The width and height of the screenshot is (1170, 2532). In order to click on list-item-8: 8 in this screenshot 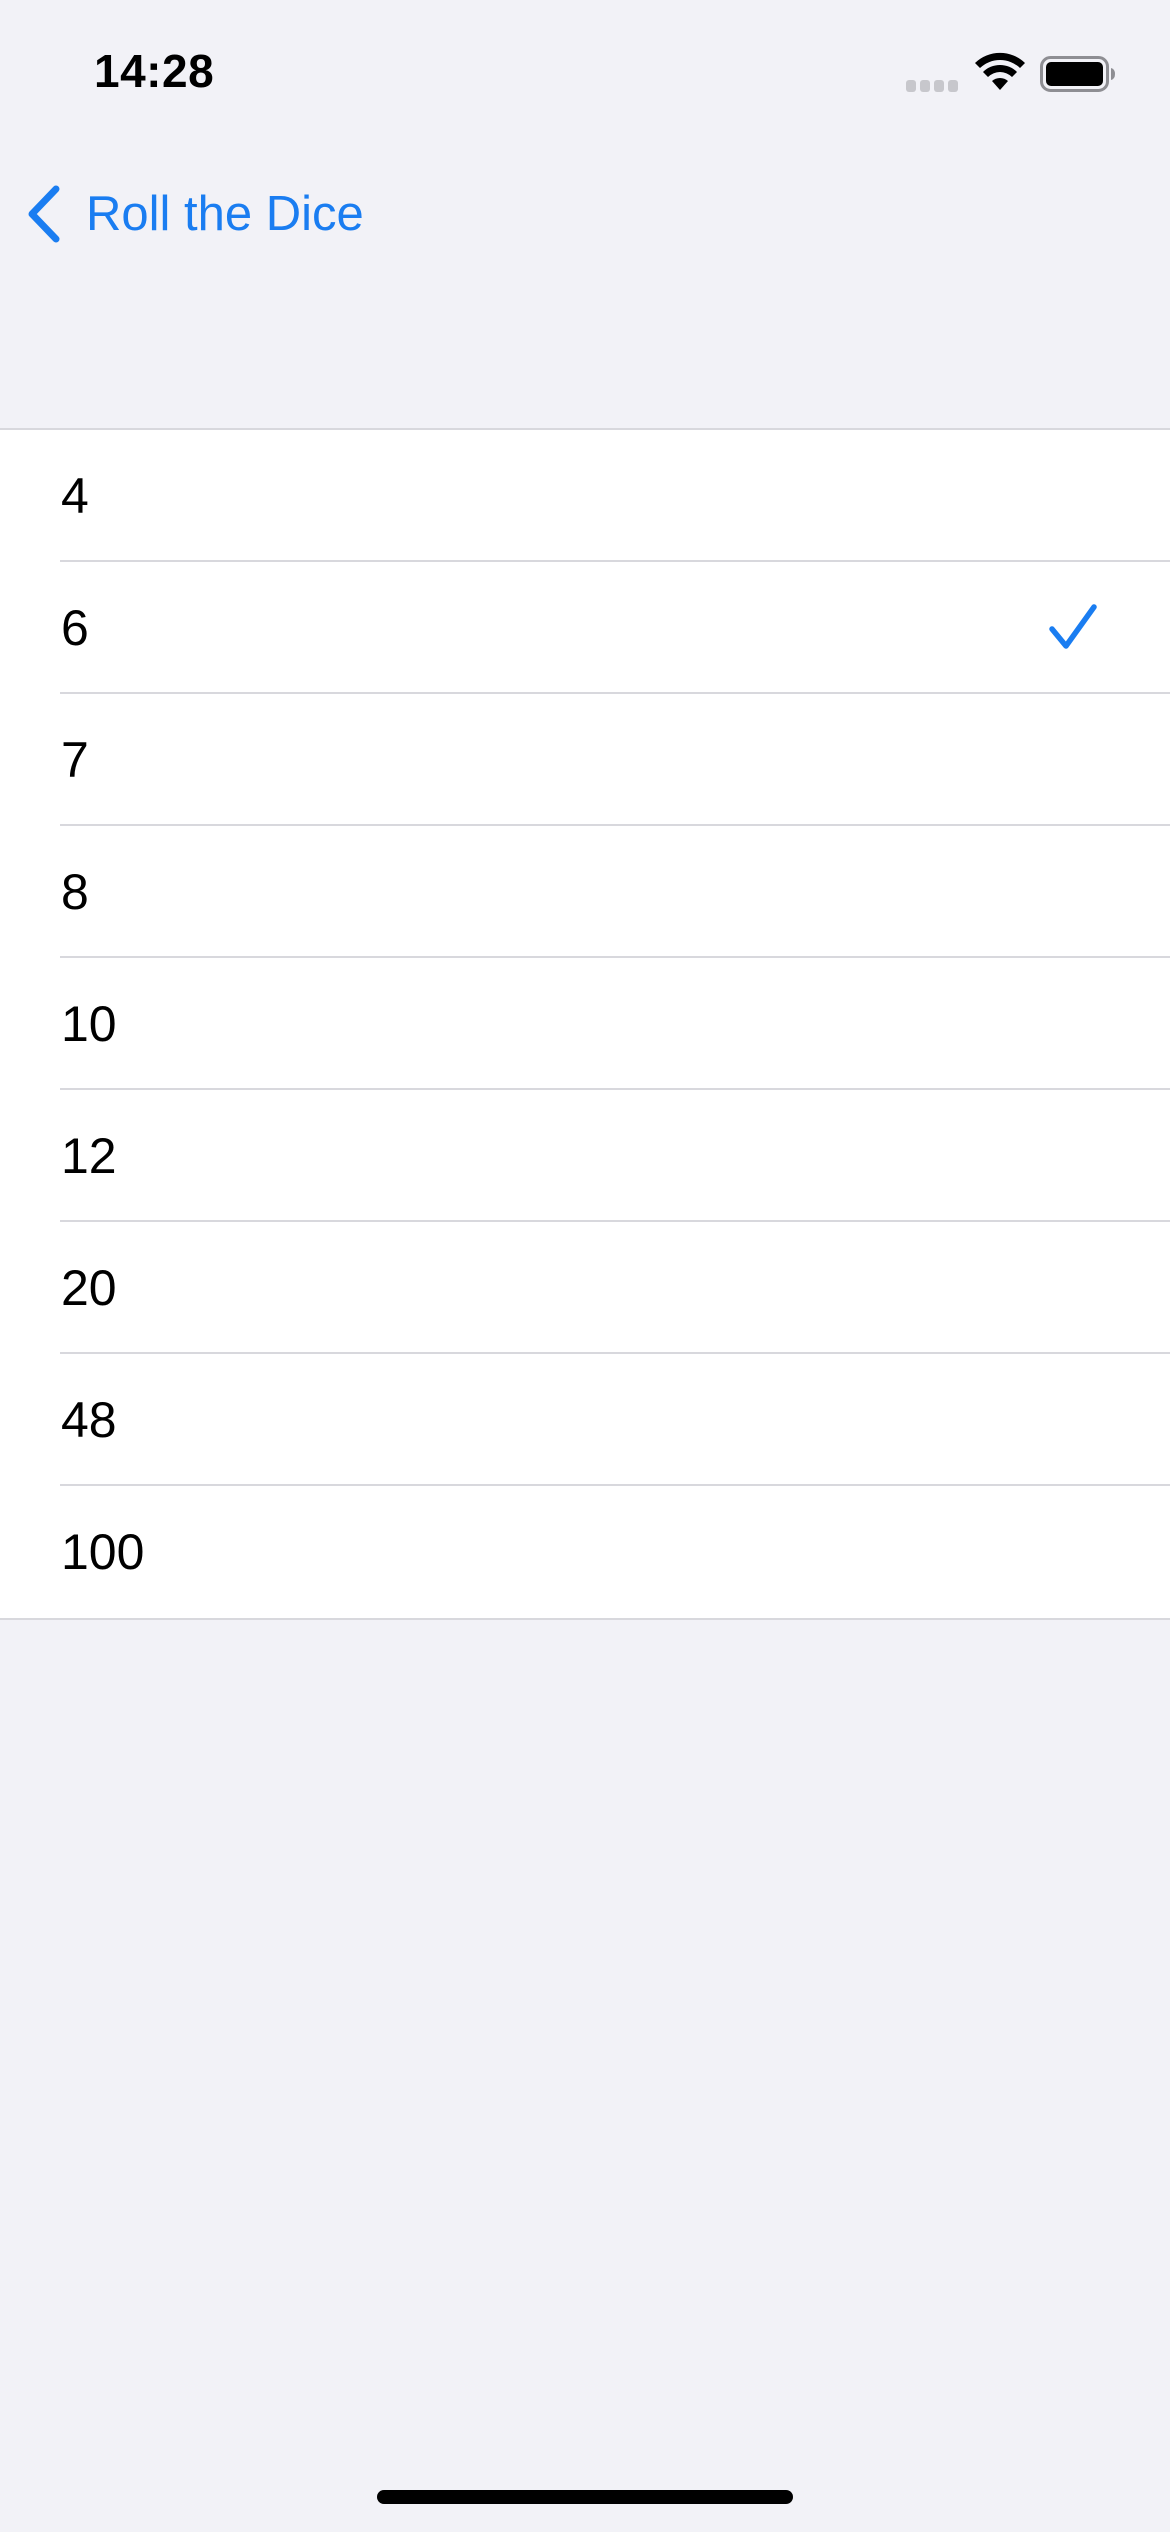, I will do `click(585, 892)`.